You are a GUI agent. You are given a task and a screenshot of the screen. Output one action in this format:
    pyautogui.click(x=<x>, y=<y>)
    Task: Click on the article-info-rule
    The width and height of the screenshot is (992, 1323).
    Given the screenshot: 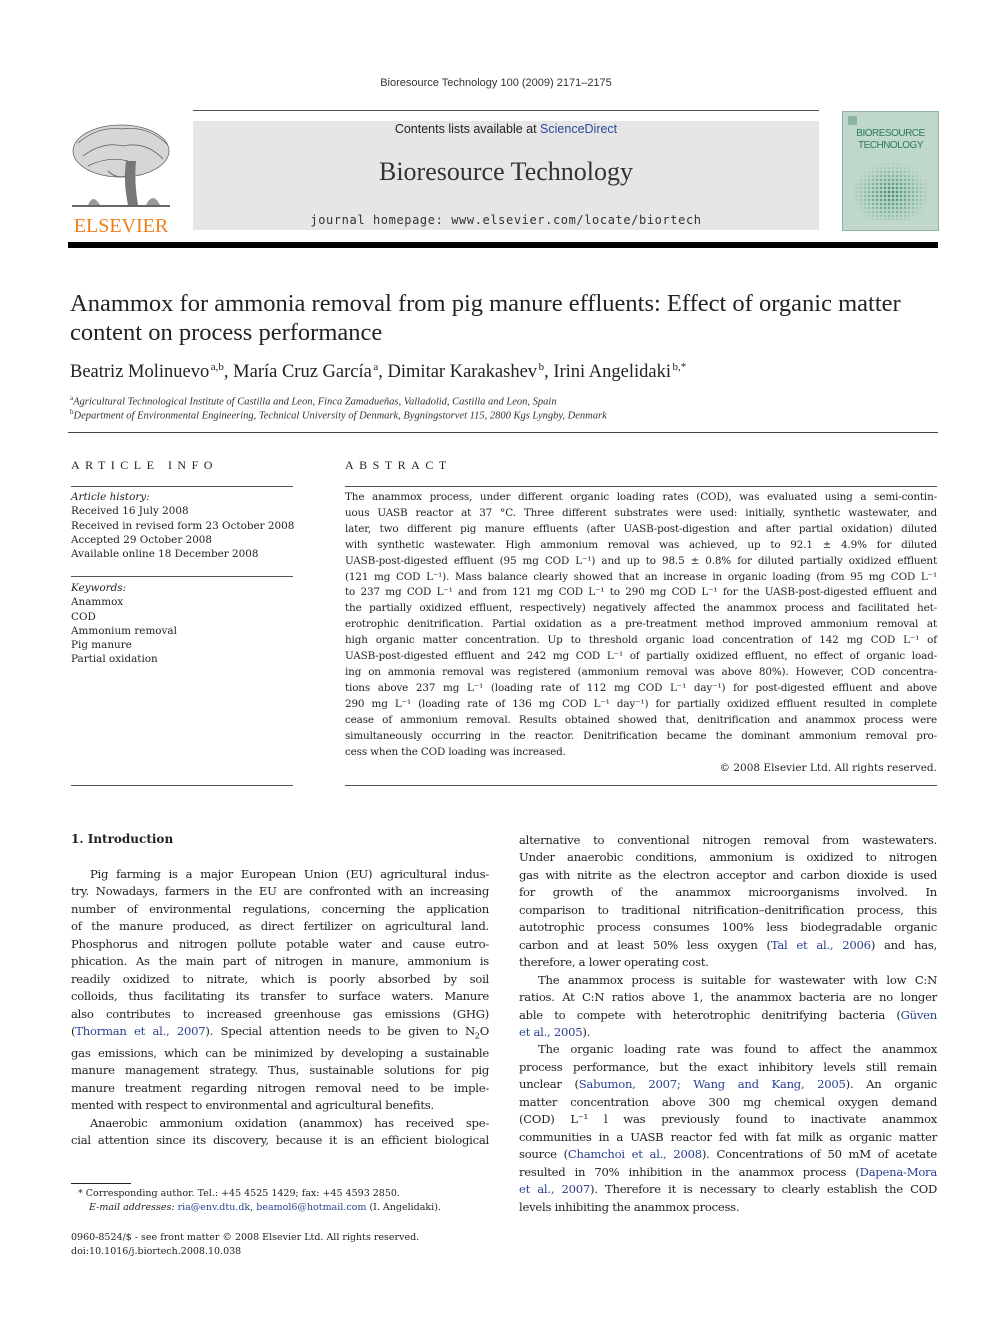 What is the action you would take?
    pyautogui.click(x=182, y=486)
    